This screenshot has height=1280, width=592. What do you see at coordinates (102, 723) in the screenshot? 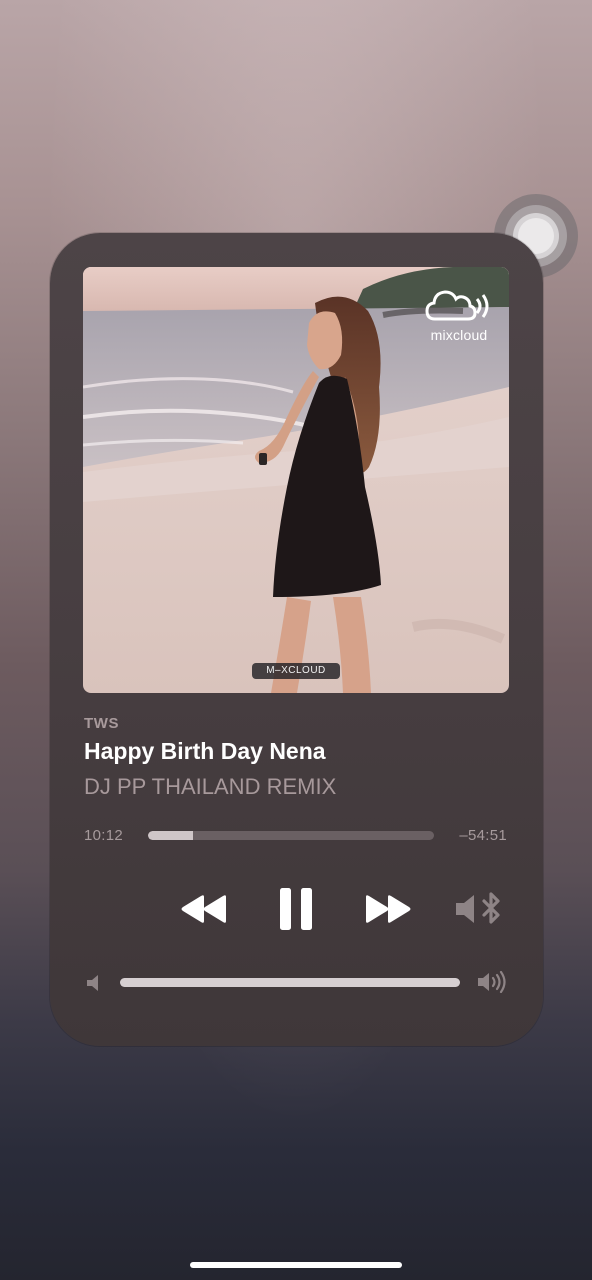
I see `artist-label: TWS` at bounding box center [102, 723].